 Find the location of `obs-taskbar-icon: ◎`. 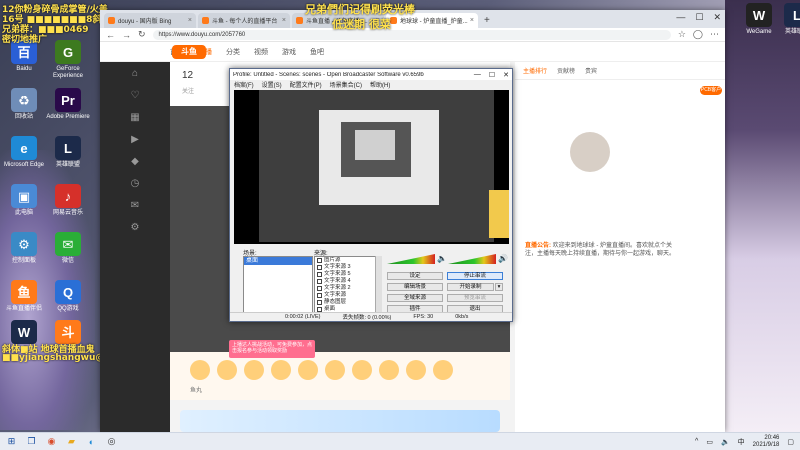

obs-taskbar-icon: ◎ is located at coordinates (111, 441).